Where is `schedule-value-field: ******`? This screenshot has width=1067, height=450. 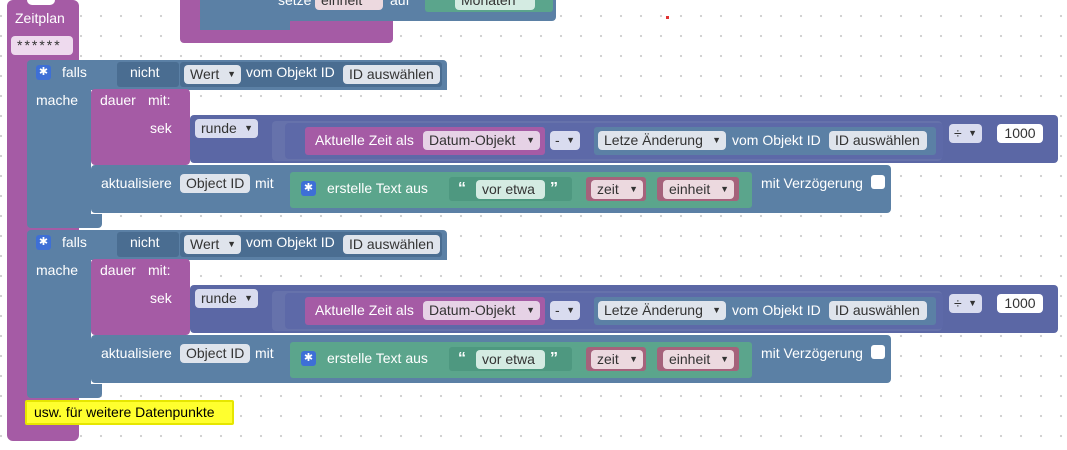 schedule-value-field: ****** is located at coordinates (42, 45).